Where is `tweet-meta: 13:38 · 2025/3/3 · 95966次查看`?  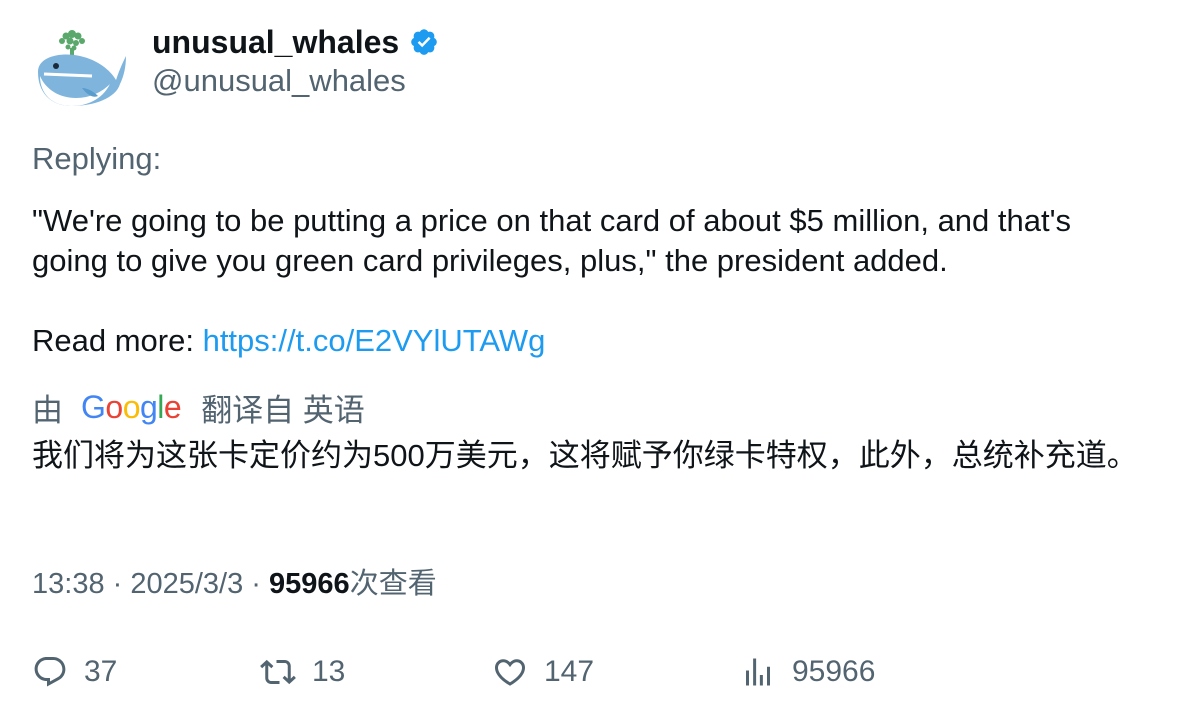
tweet-meta: 13:38 · 2025/3/3 · 95966次查看 is located at coordinates (234, 584).